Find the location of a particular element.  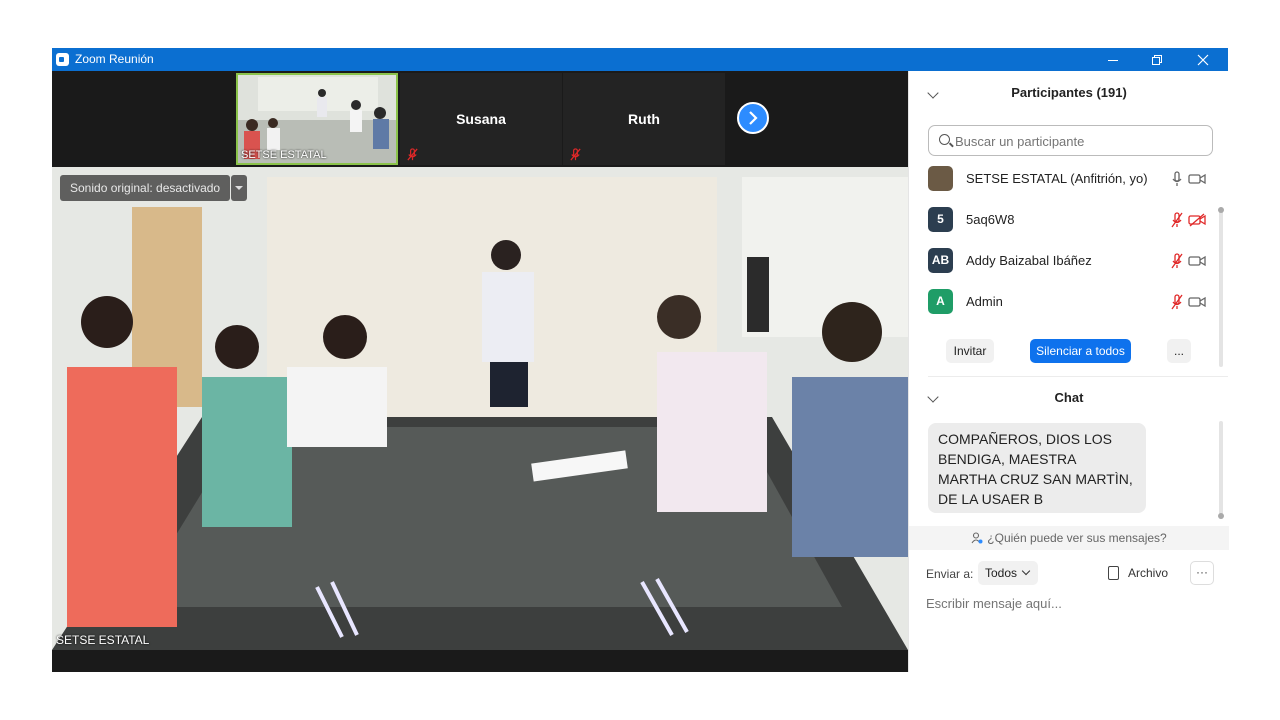

chat-title: Chat is located at coordinates (1069, 397).